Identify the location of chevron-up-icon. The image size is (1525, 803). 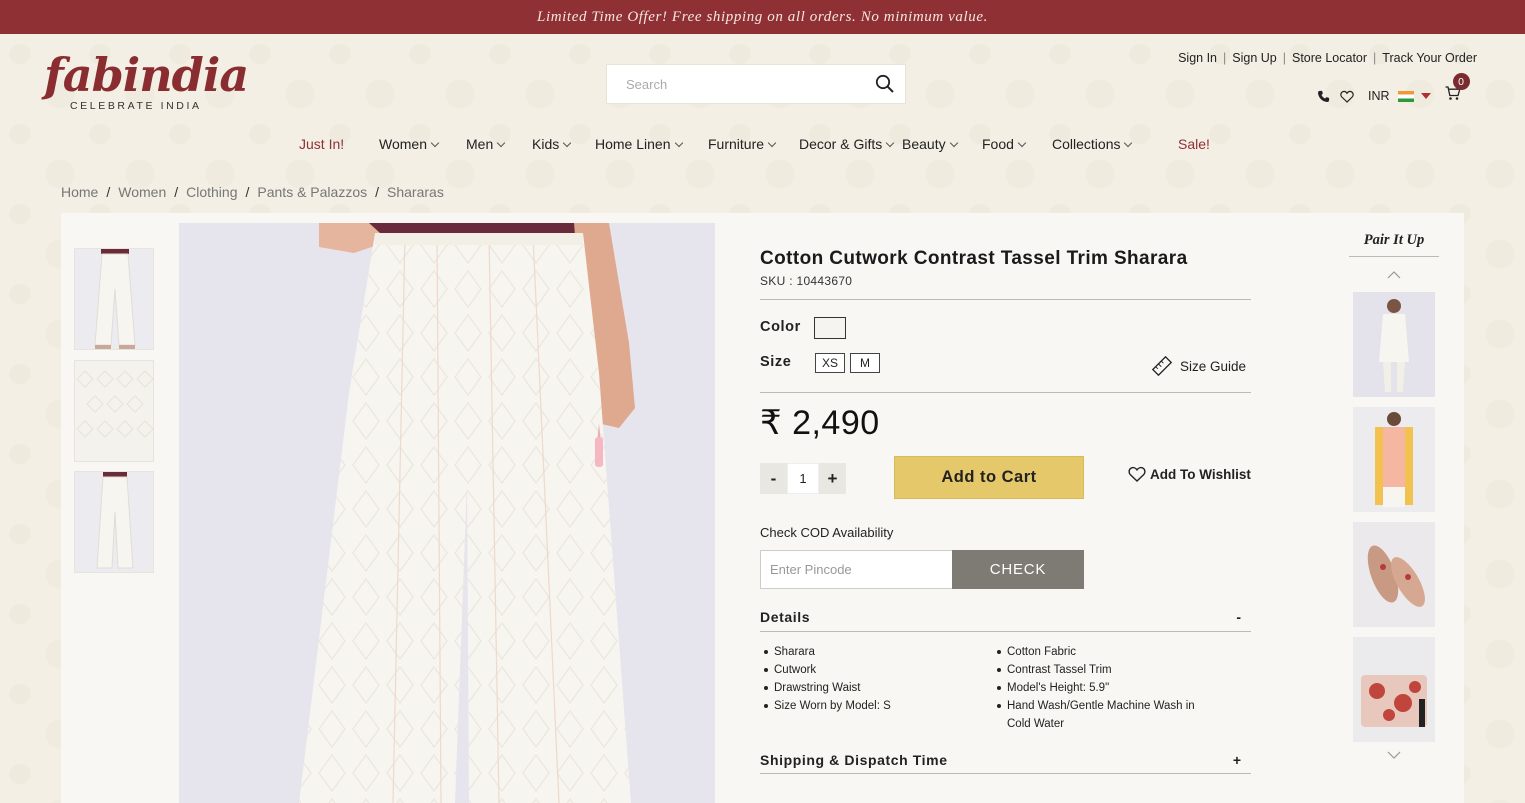
(1394, 275).